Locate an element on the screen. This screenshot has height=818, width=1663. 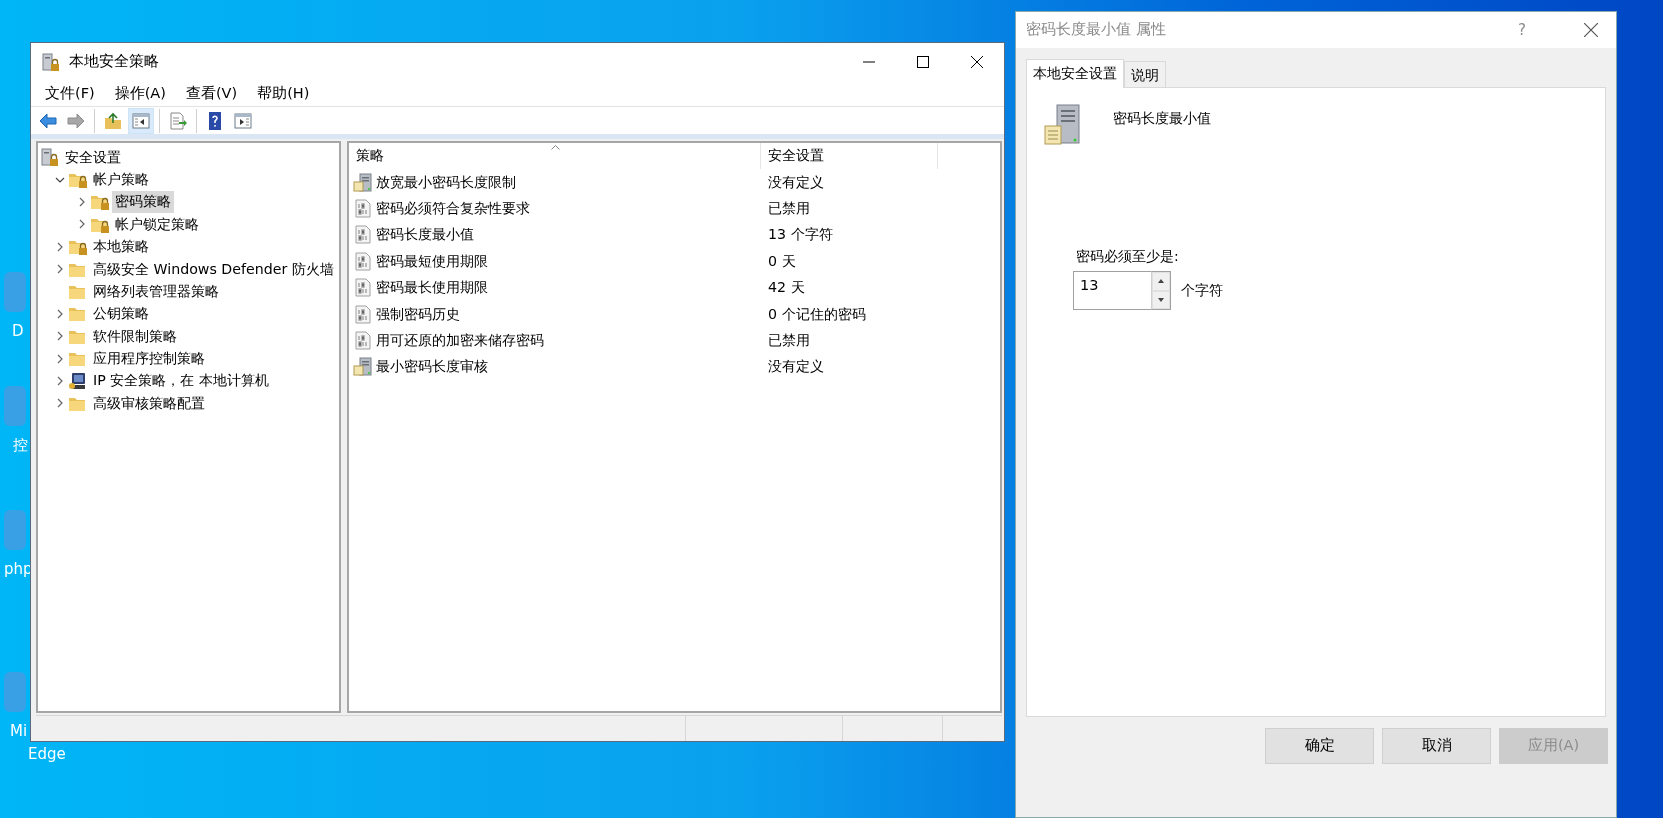
menu-item: 帮助(H) is located at coordinates (283, 93).